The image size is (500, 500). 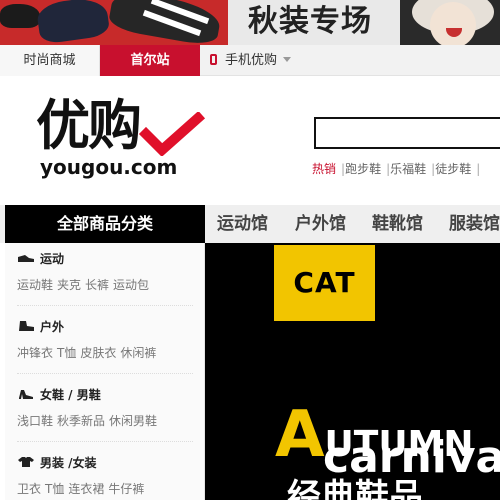 What do you see at coordinates (26, 394) in the screenshot?
I see `heel-icon` at bounding box center [26, 394].